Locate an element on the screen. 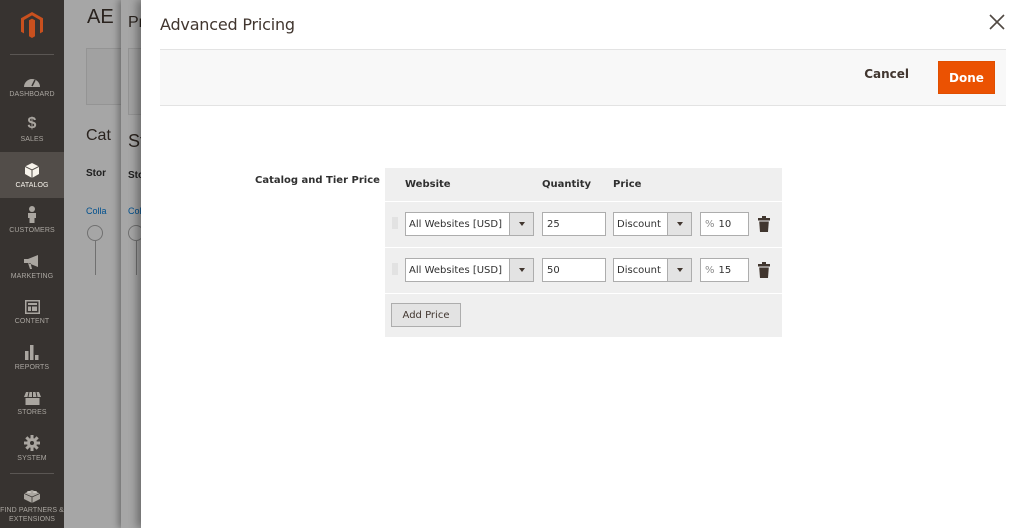 This screenshot has height=528, width=1024. column-header-price: Price is located at coordinates (627, 184).